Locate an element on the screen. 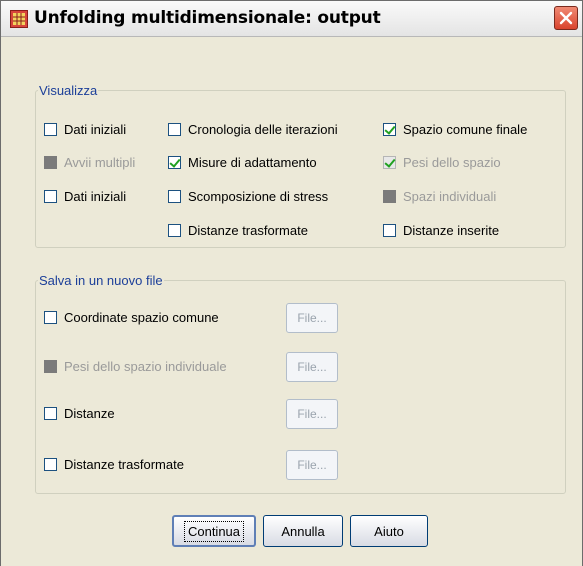  checkbox-label: Spazi individuali is located at coordinates (450, 196).